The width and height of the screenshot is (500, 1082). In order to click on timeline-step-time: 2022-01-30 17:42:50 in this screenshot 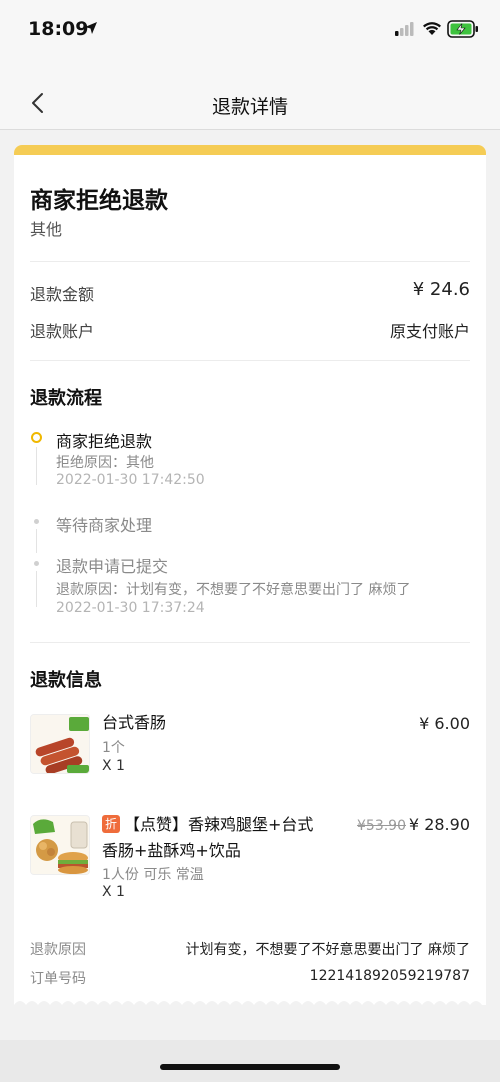, I will do `click(130, 480)`.